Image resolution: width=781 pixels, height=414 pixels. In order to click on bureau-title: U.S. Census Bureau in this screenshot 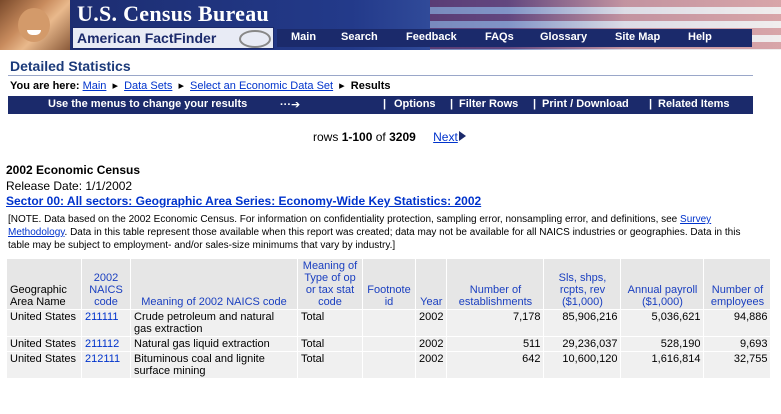, I will do `click(173, 14)`.